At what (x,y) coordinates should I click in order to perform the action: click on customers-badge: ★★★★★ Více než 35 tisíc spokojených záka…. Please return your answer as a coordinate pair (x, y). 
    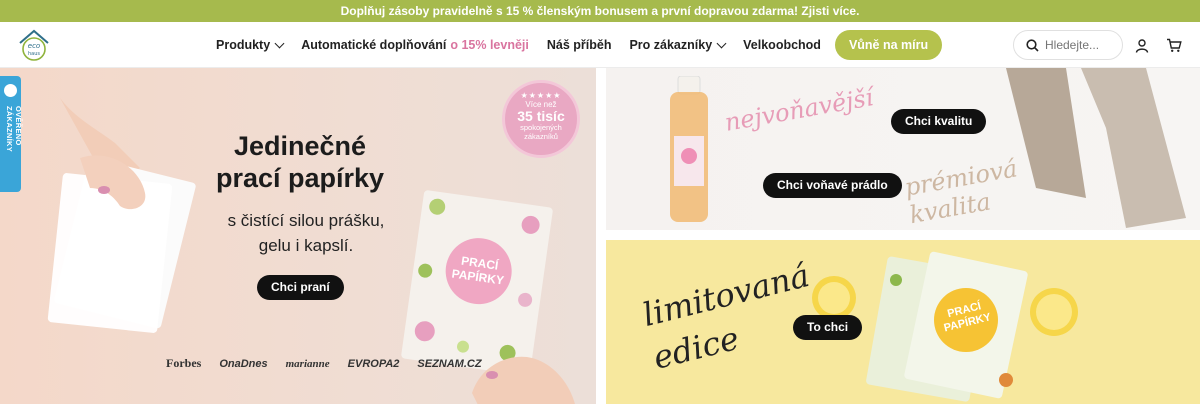
    Looking at the image, I should click on (541, 119).